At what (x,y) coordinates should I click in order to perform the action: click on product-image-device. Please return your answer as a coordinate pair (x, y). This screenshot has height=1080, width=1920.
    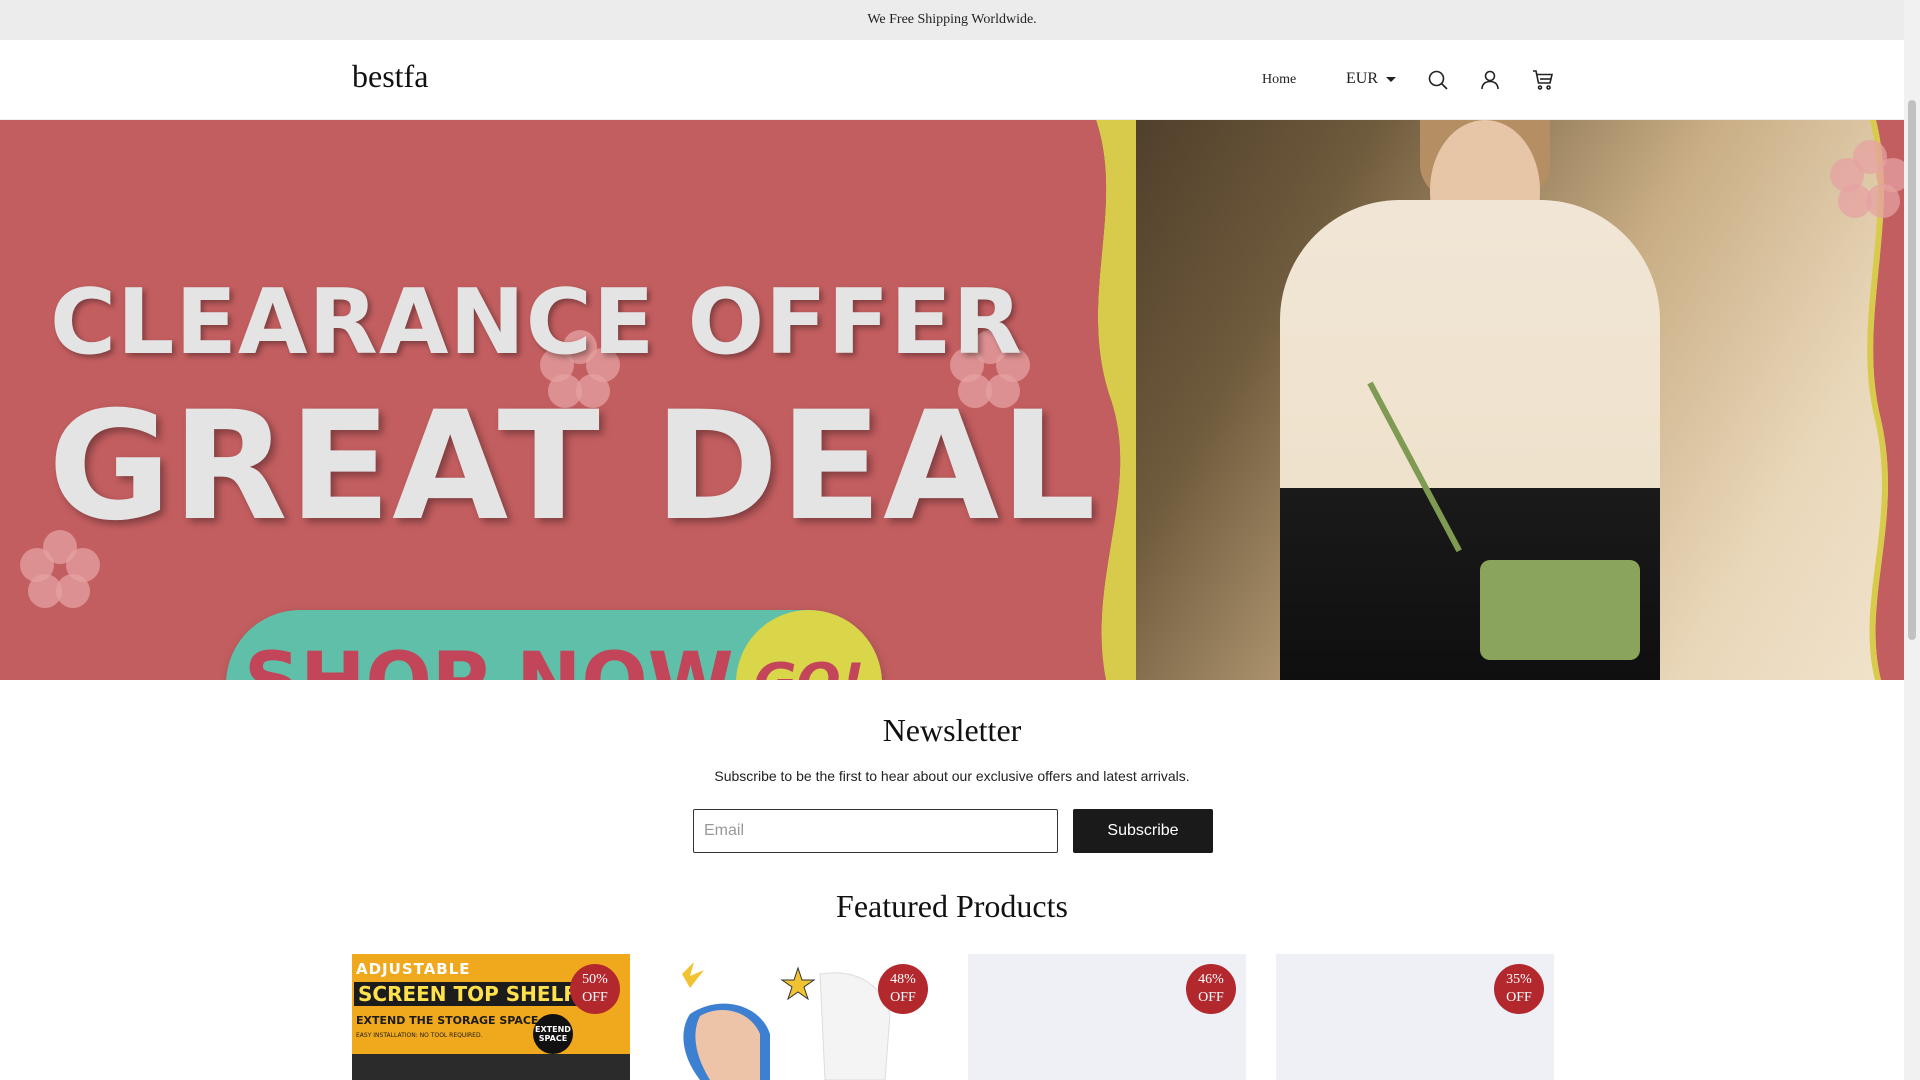
    Looking at the image, I should click on (491, 1067).